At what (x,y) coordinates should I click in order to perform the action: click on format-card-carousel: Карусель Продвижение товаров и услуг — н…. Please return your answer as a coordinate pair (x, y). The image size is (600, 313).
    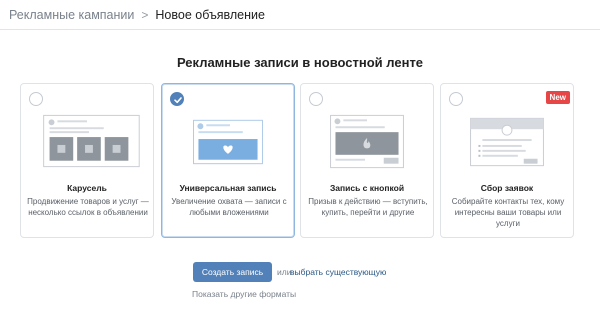
    Looking at the image, I should click on (87, 160).